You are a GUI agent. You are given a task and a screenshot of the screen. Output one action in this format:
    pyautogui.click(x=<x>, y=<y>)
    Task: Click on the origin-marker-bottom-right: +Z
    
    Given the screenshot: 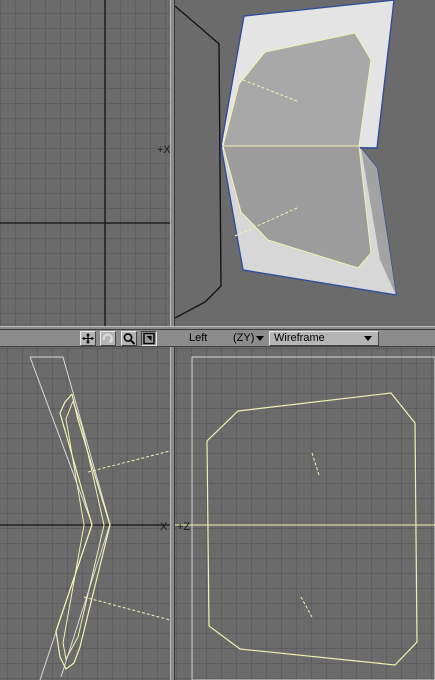 What is the action you would take?
    pyautogui.click(x=183, y=527)
    